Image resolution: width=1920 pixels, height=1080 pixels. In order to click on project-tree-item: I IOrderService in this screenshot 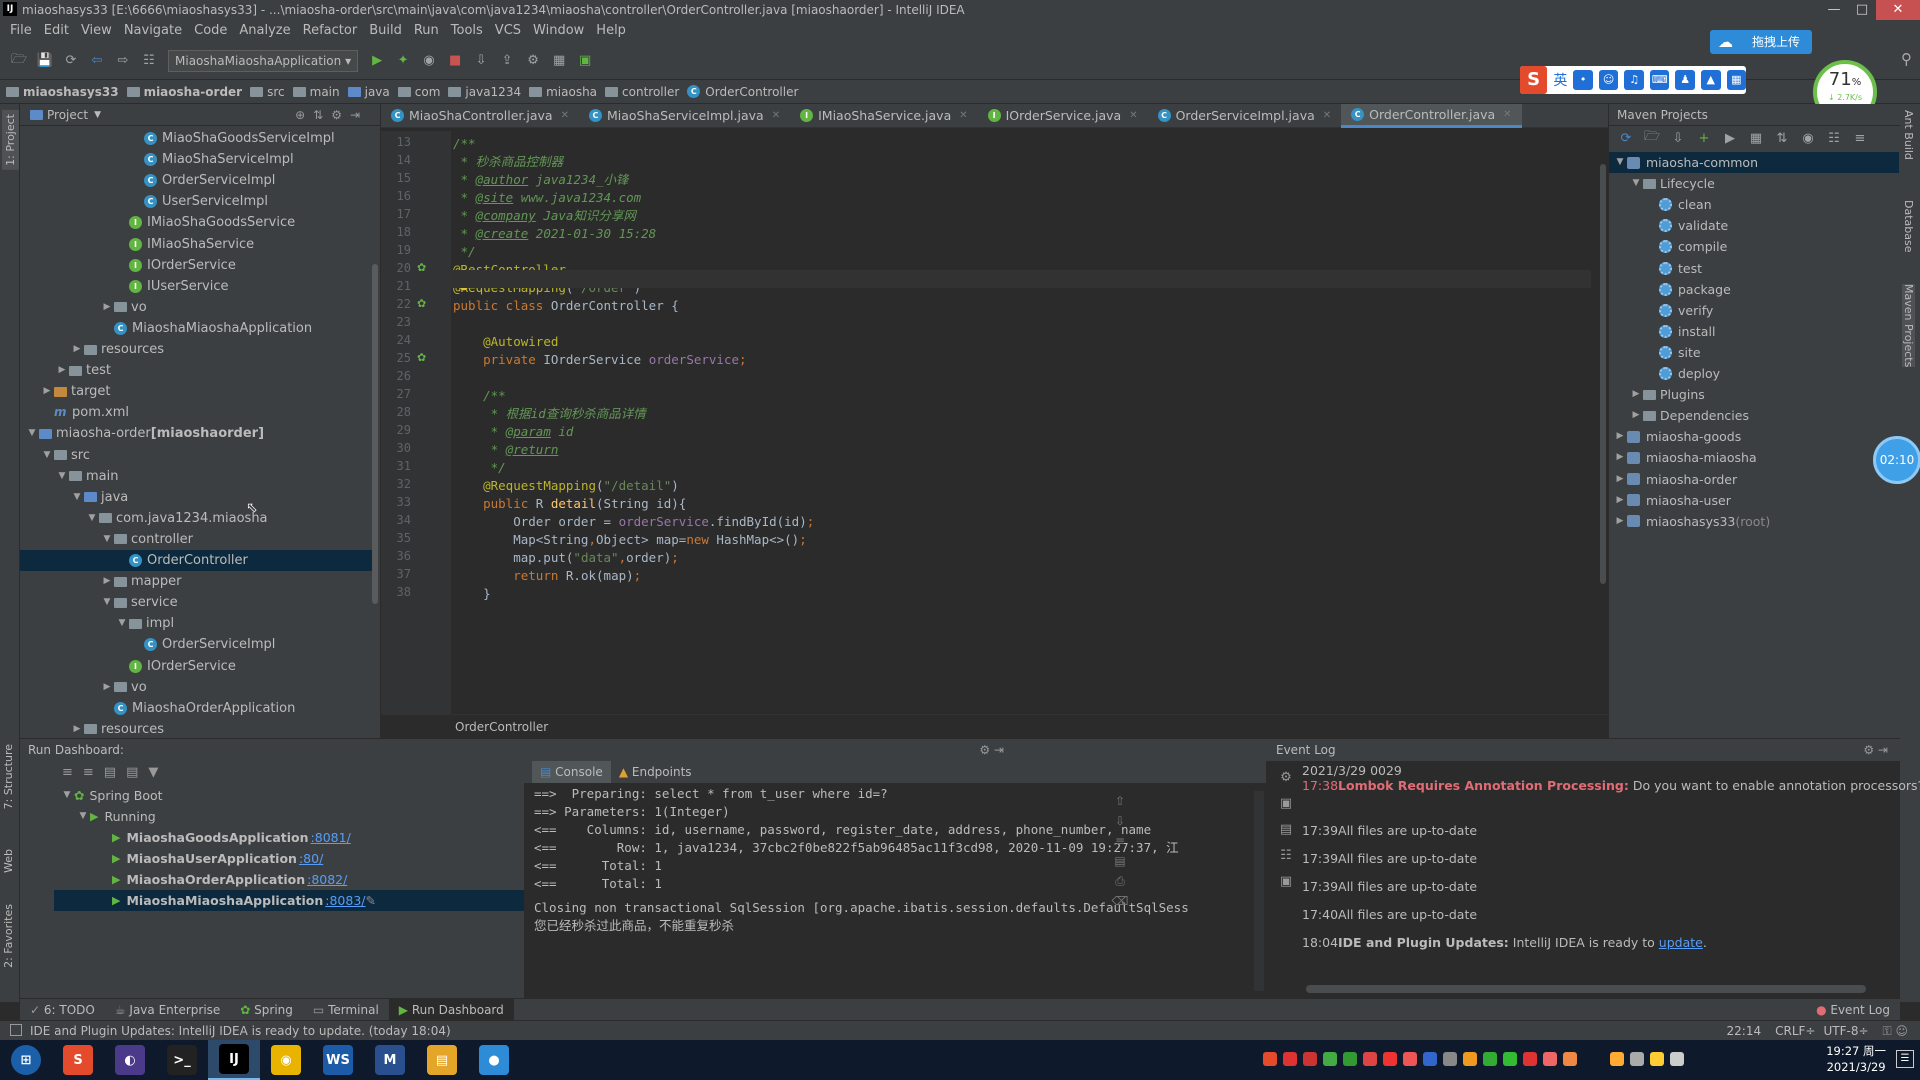, I will do `click(175, 666)`.